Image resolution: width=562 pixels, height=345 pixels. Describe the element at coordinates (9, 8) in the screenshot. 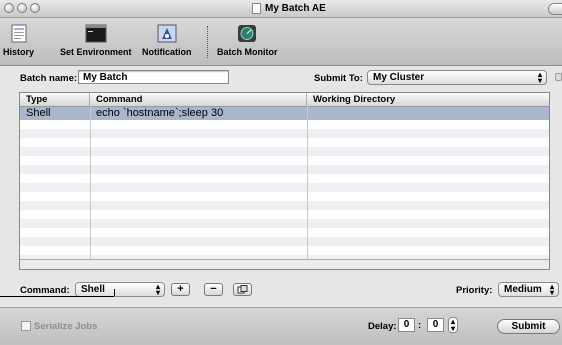

I see `close-window-button` at that location.